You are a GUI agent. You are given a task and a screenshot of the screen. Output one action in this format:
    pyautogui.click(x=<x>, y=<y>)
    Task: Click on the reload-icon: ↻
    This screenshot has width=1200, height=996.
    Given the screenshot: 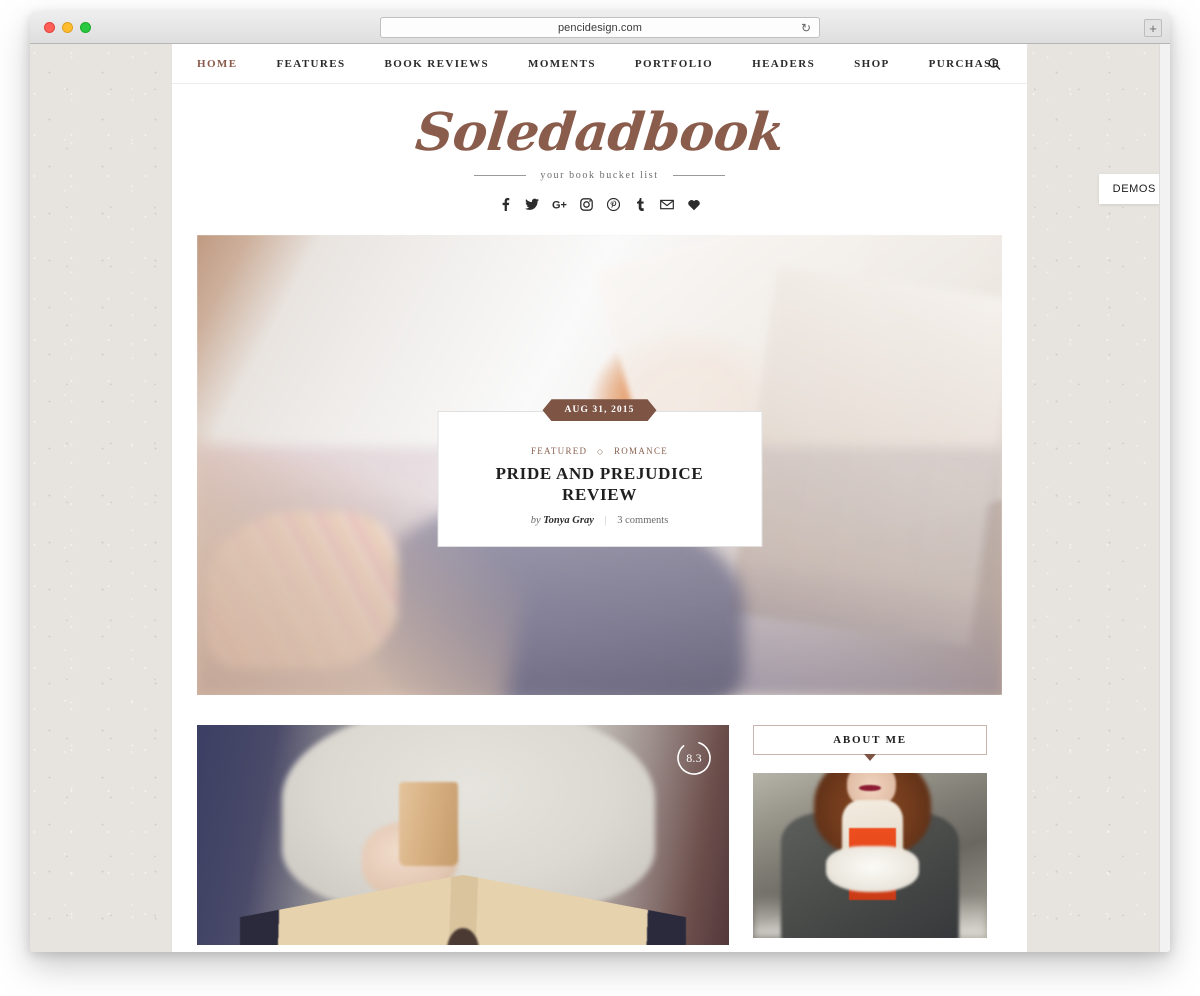 What is the action you would take?
    pyautogui.click(x=806, y=28)
    